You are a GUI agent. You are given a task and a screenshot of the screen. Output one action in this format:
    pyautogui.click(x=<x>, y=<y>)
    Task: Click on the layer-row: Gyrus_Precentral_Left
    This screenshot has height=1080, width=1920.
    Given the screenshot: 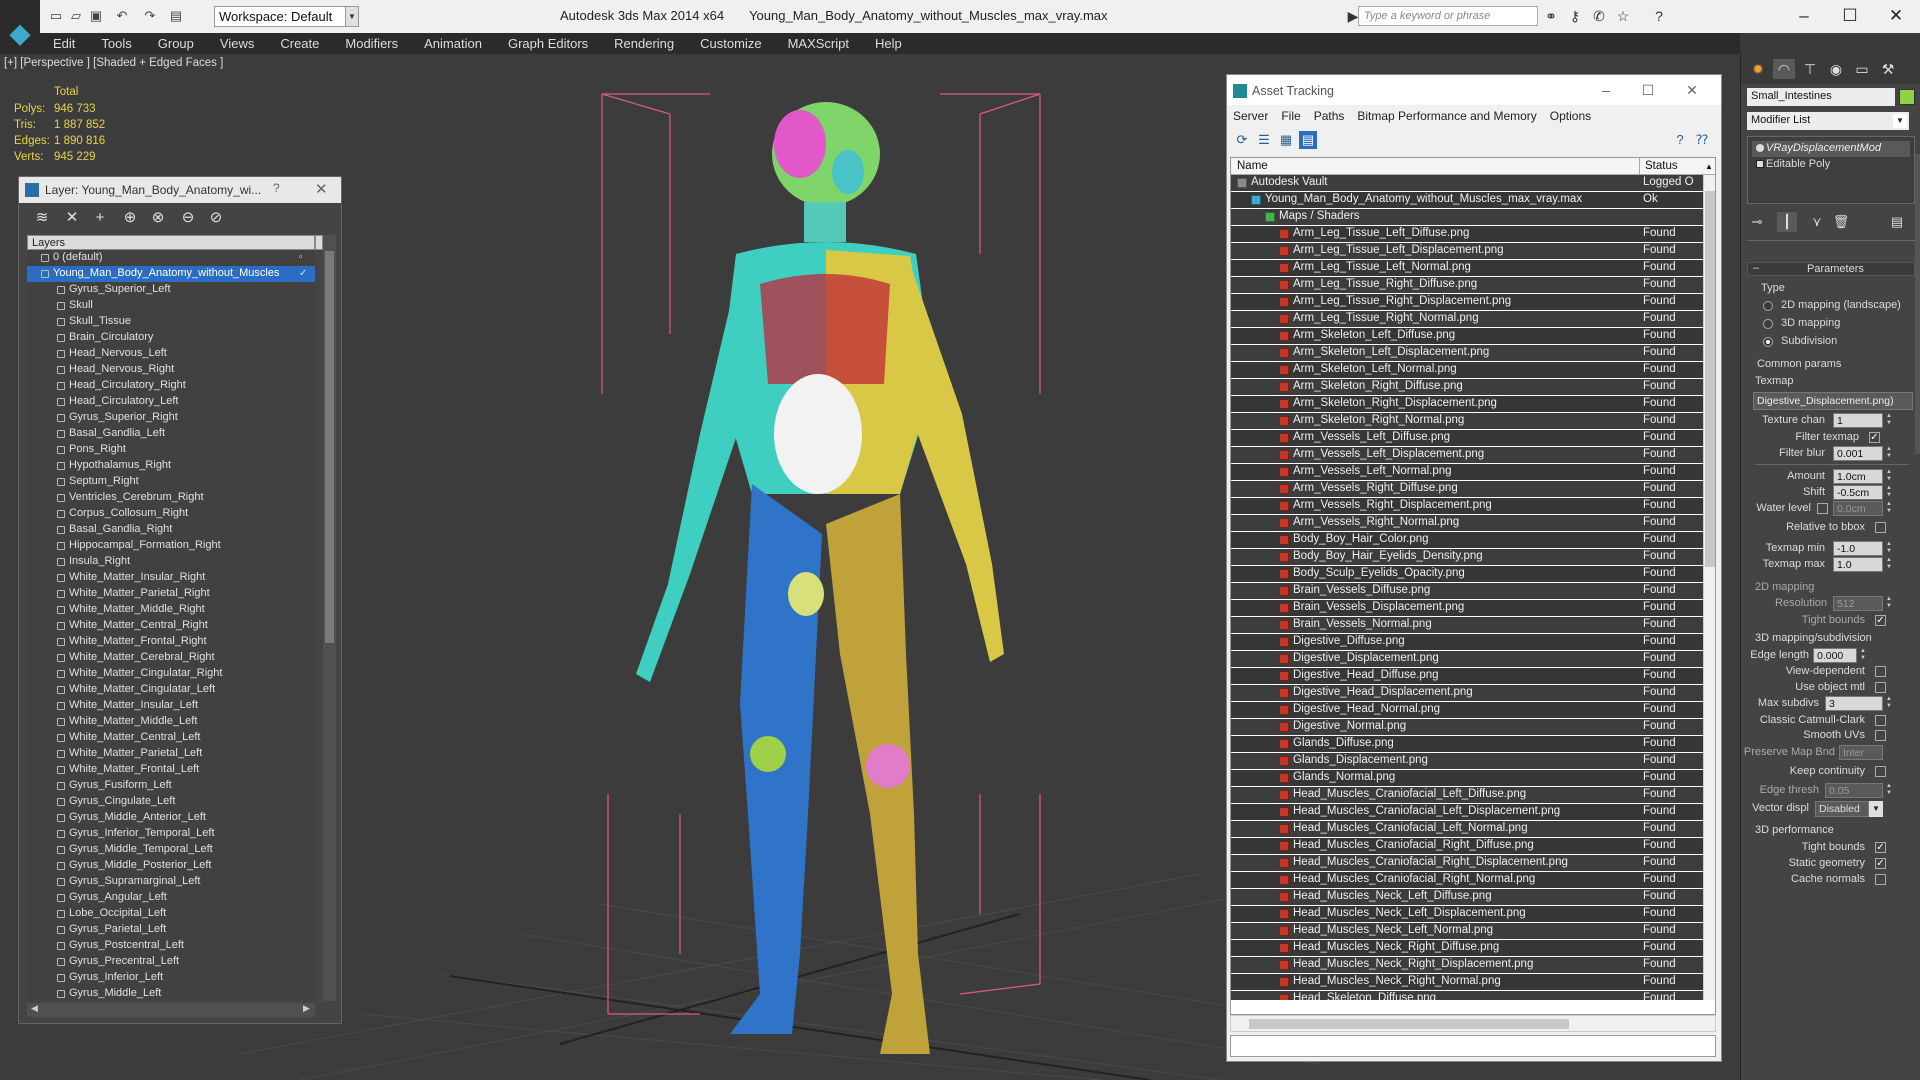 What is the action you would take?
    pyautogui.click(x=171, y=962)
    